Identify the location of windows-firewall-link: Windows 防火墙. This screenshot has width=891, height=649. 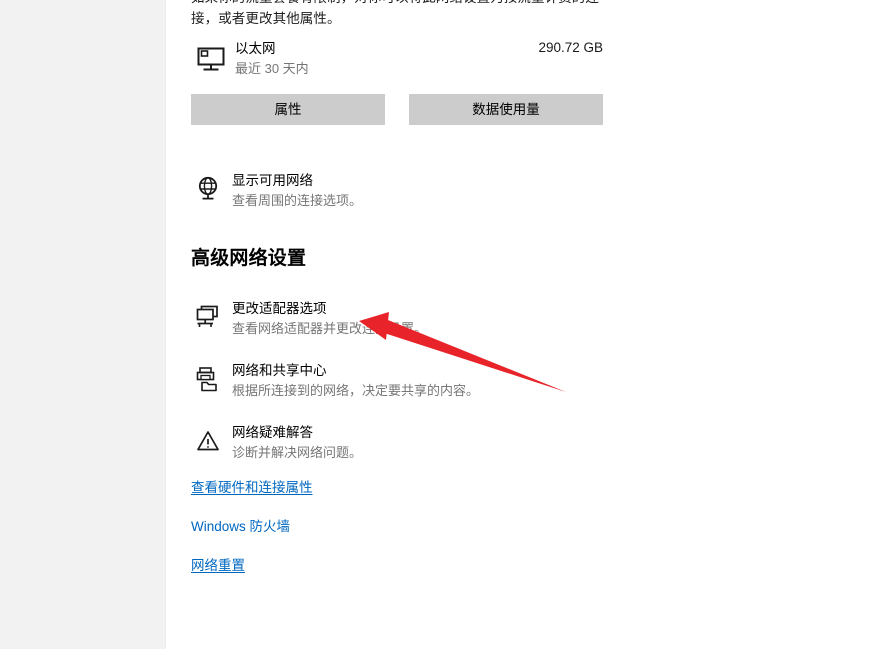
(240, 525).